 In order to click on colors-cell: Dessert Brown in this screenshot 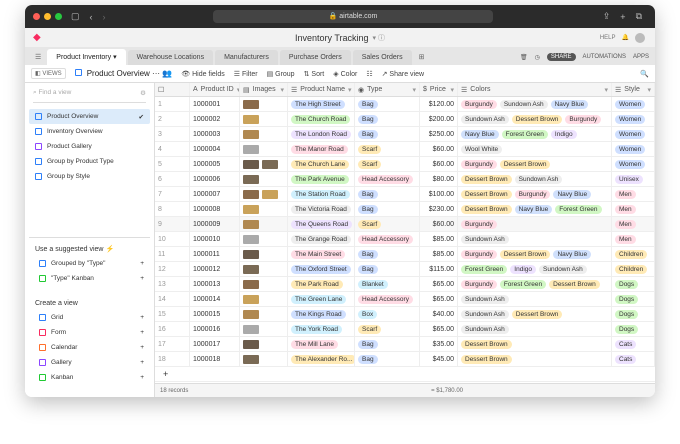, I will do `click(535, 359)`.